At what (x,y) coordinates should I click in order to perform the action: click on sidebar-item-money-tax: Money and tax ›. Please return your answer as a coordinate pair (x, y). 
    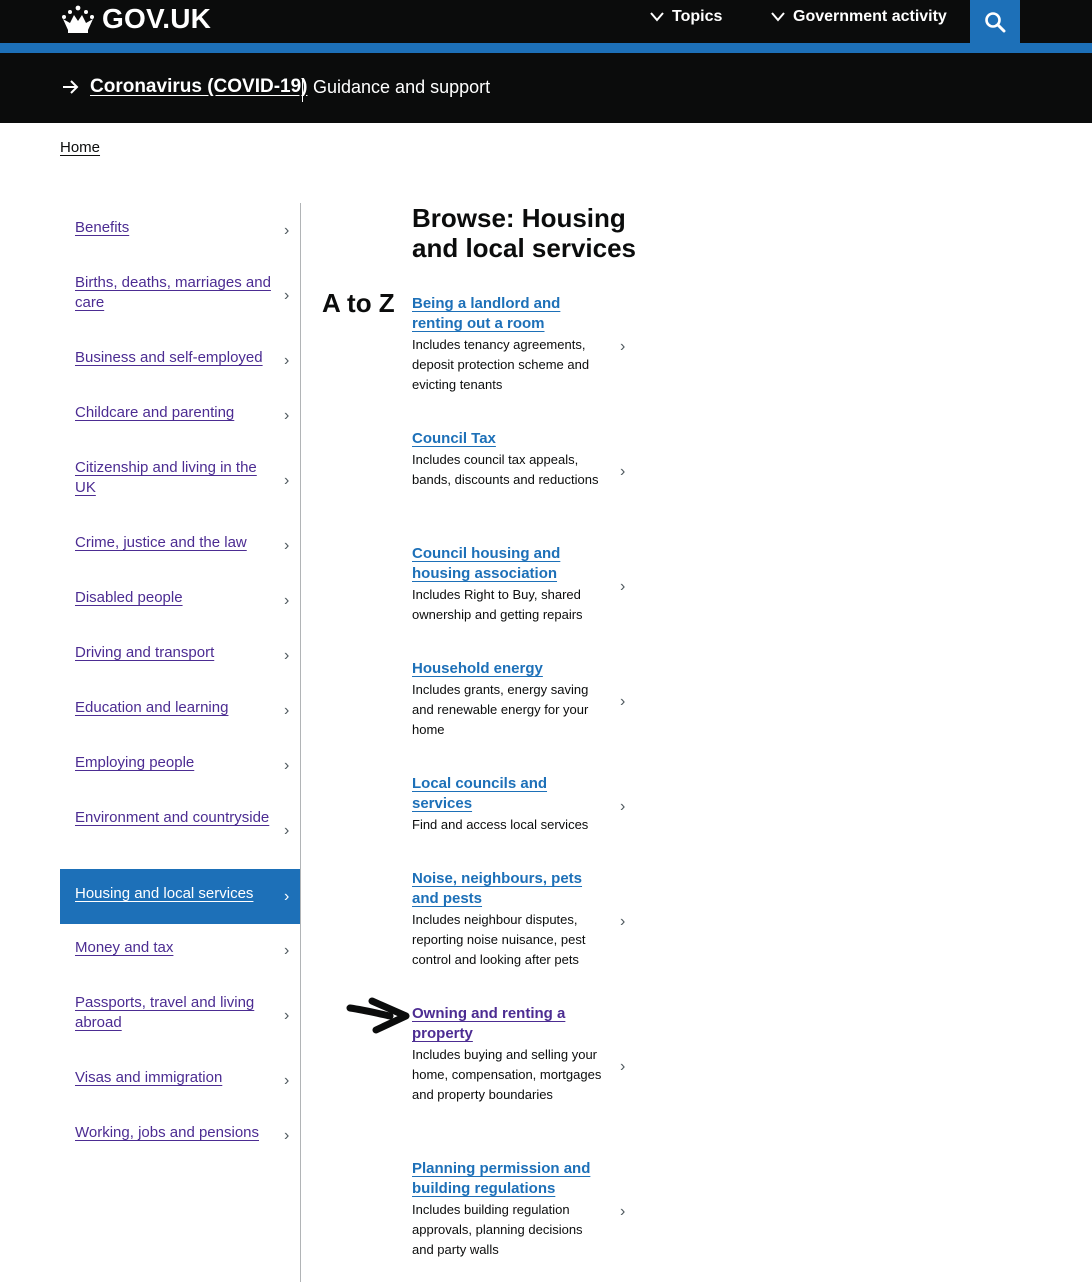
    Looking at the image, I should click on (180, 947).